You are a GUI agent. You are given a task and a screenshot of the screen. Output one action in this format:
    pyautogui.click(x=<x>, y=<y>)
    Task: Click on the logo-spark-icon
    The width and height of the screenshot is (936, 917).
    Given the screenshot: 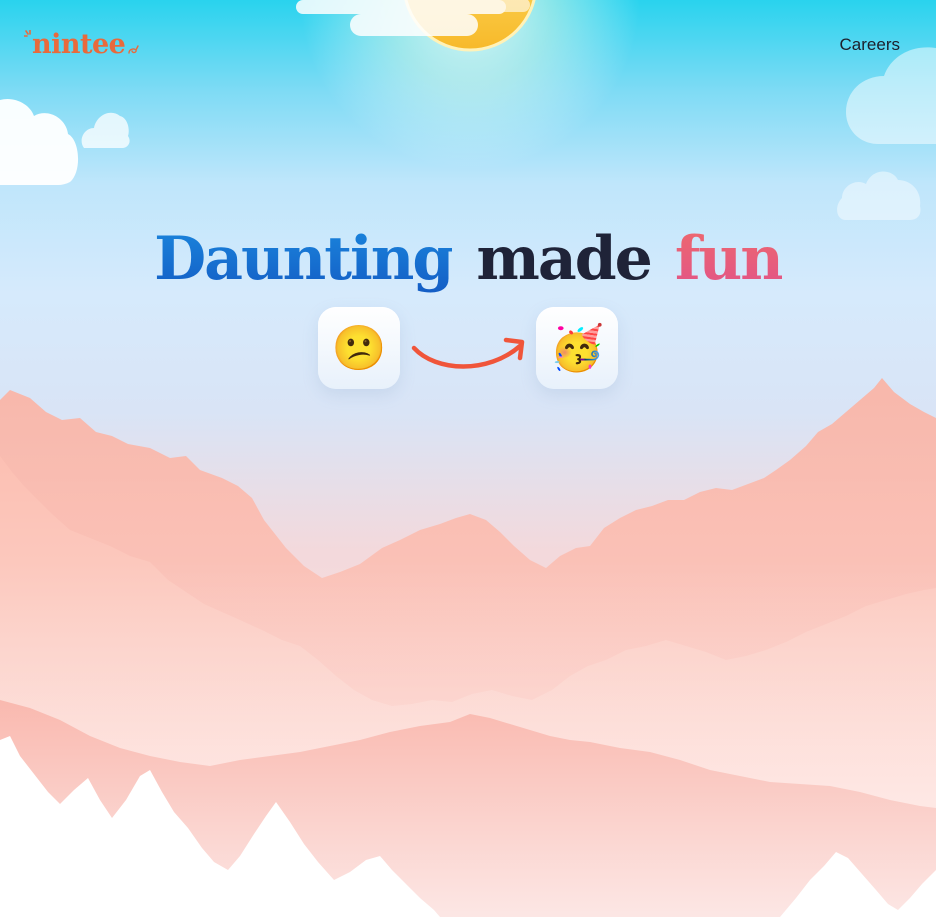 What is the action you would take?
    pyautogui.click(x=27, y=33)
    